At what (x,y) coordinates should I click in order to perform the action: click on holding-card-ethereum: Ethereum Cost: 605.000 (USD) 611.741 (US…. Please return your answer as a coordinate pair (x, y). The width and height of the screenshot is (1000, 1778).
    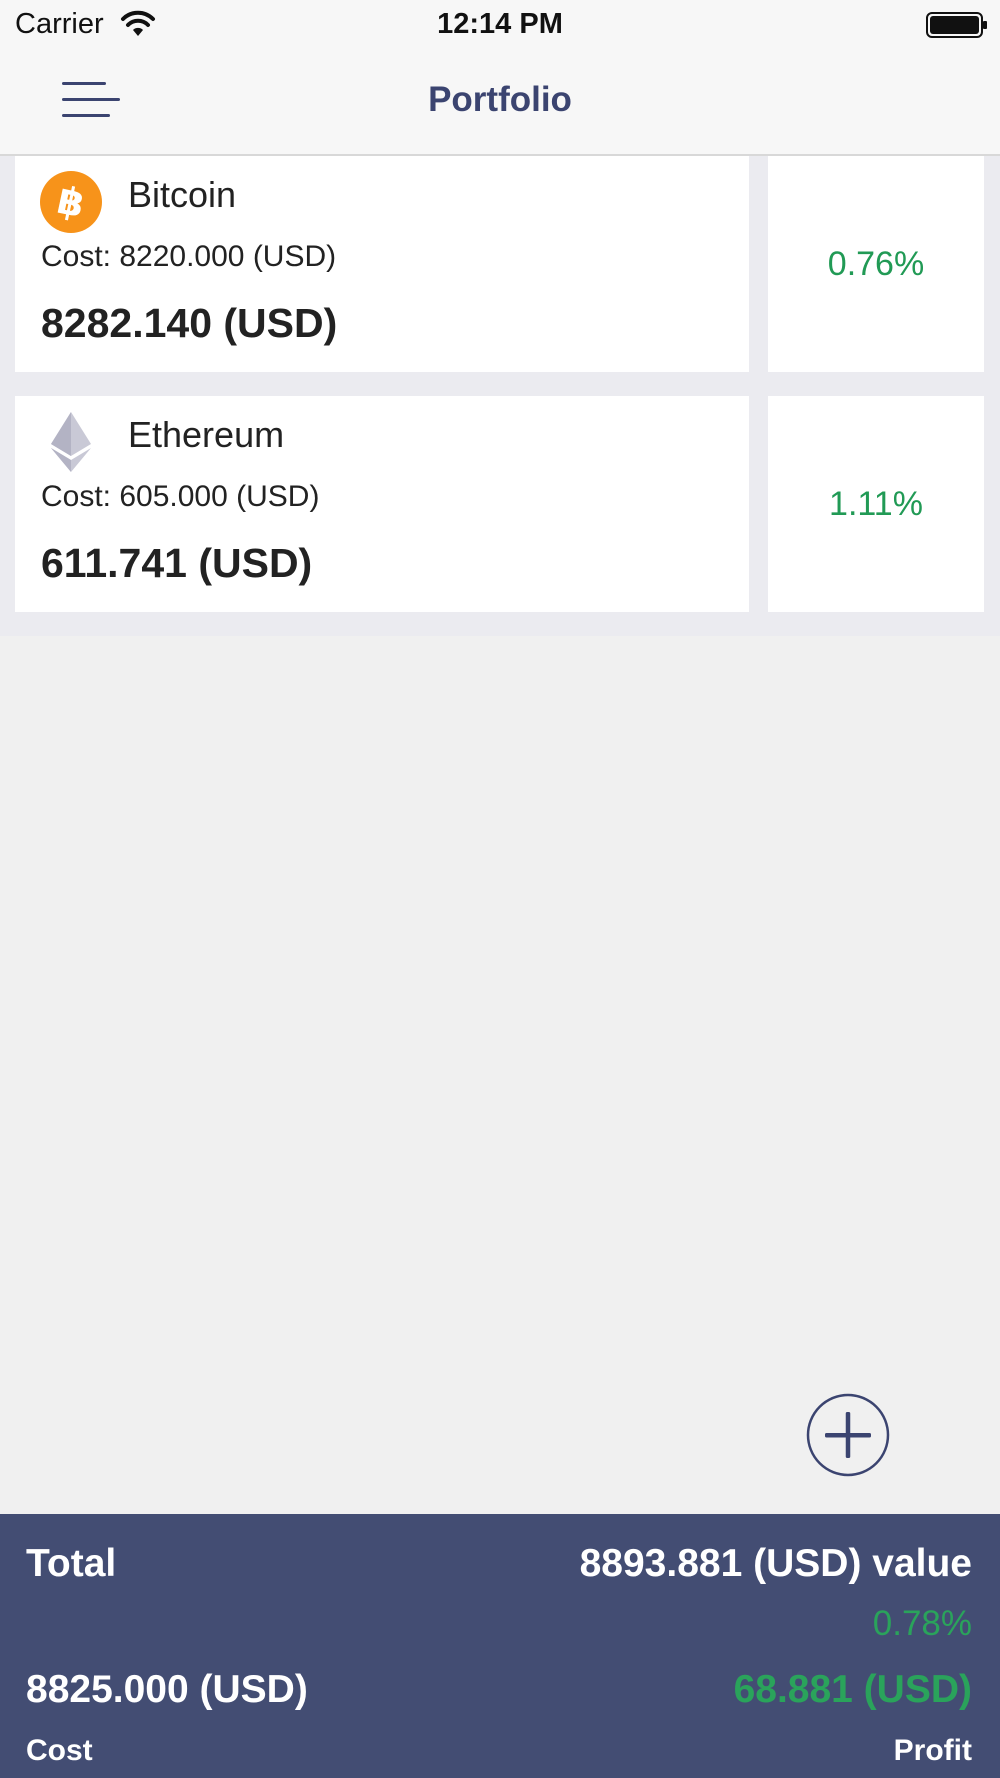
    Looking at the image, I should click on (382, 504).